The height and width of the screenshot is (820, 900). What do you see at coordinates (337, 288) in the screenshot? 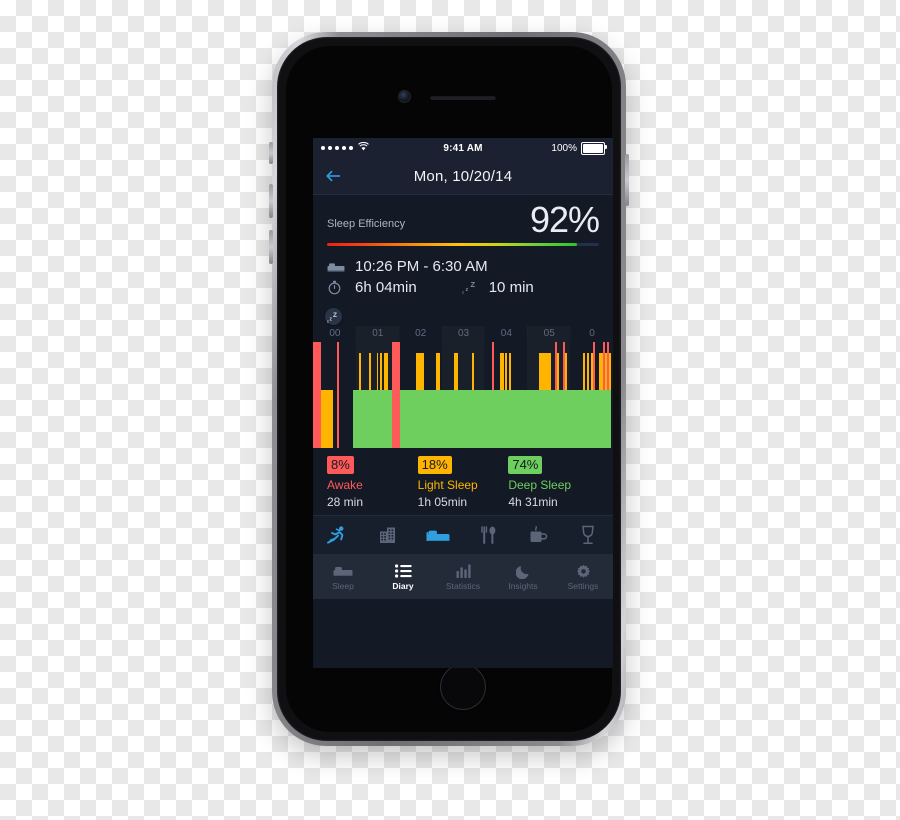
I see `stopwatch-icon` at bounding box center [337, 288].